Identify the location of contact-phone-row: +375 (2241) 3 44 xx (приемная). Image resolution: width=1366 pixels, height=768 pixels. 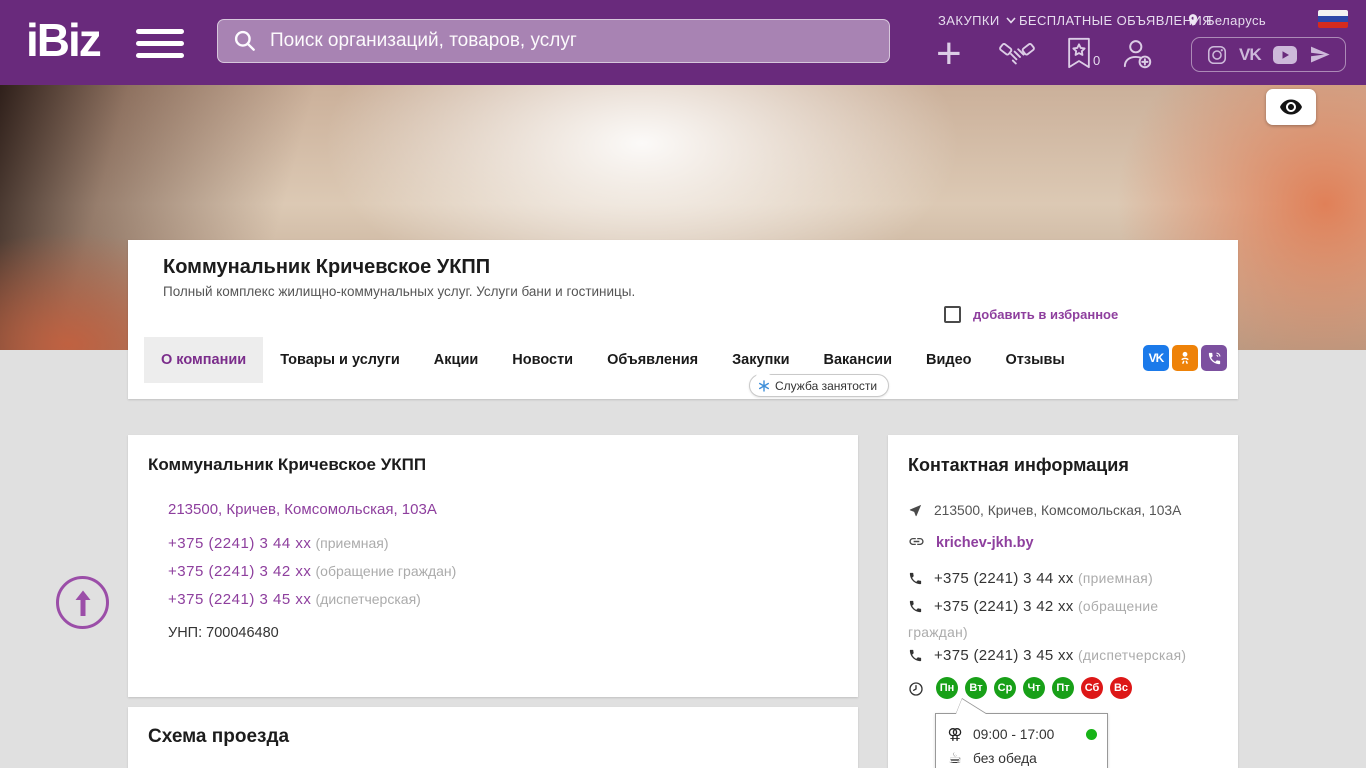
(1064, 580).